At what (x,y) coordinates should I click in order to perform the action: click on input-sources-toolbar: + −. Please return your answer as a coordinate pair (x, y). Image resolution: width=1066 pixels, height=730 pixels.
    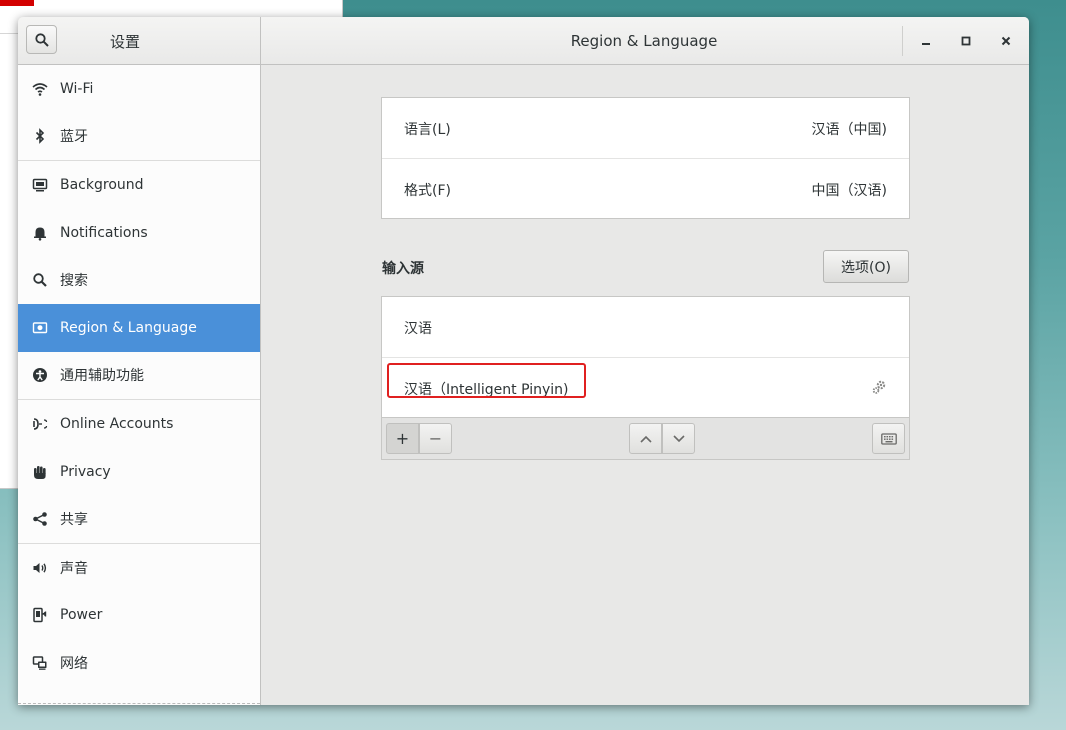
    Looking at the image, I should click on (645, 438).